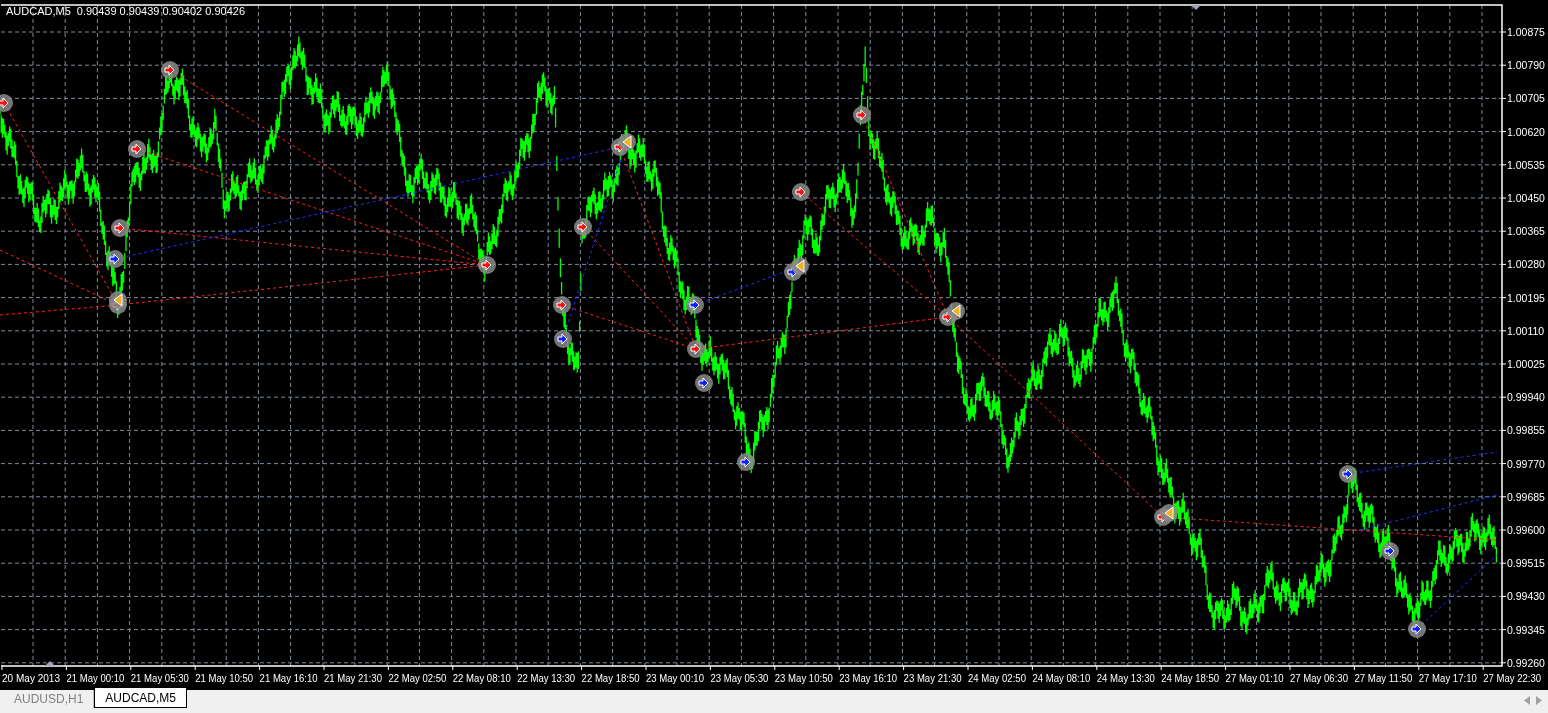  What do you see at coordinates (1196, 7) in the screenshot?
I see `chart-shift-icon` at bounding box center [1196, 7].